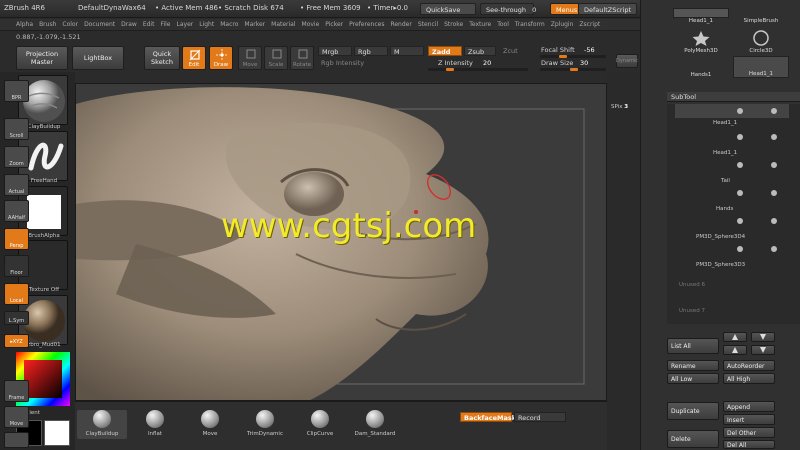 Image resolution: width=800 pixels, height=450 pixels. I want to click on menu-item: Transform, so click(530, 24).